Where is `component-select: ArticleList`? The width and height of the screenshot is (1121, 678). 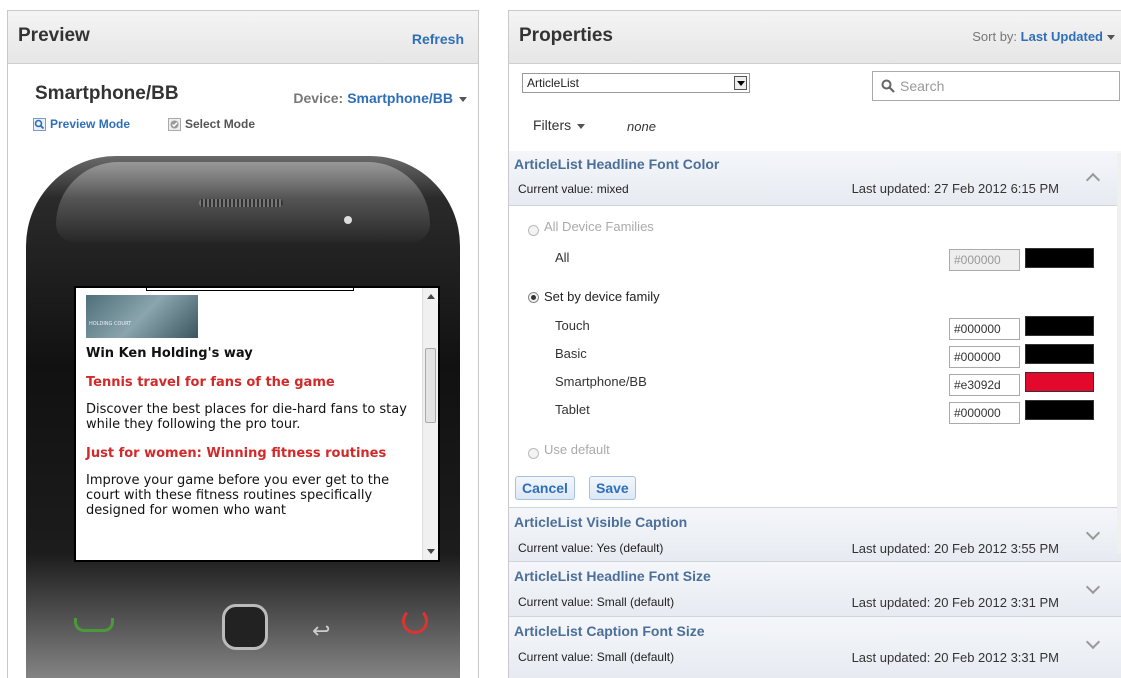 component-select: ArticleList is located at coordinates (636, 83).